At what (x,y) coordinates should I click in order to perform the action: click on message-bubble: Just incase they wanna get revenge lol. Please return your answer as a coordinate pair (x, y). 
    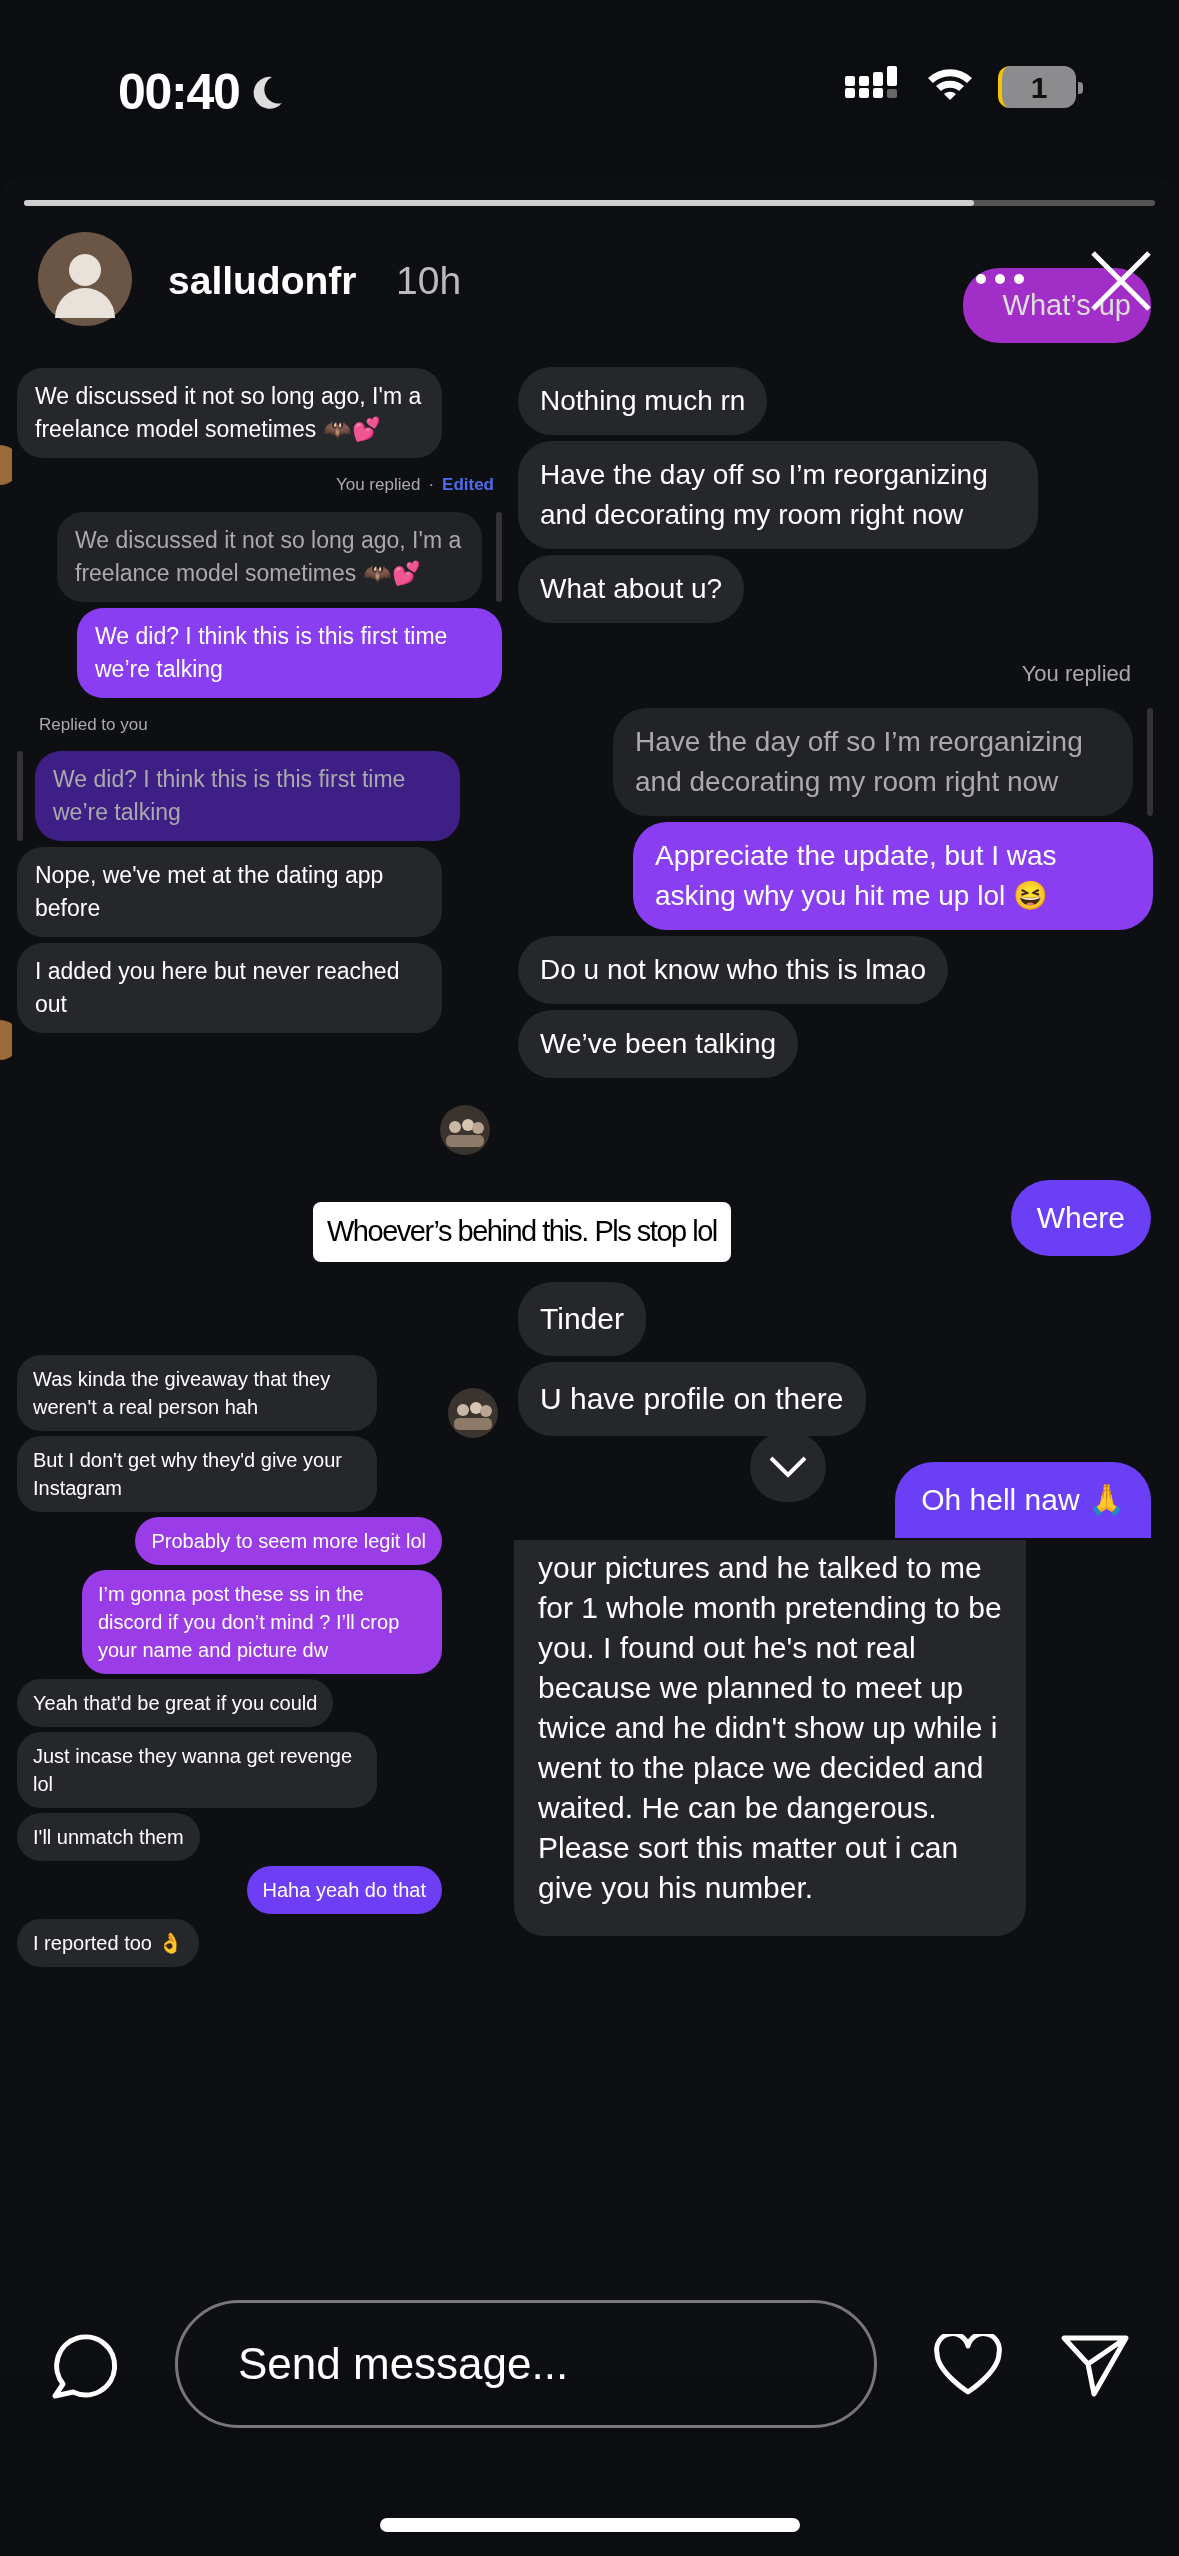
    Looking at the image, I should click on (197, 1770).